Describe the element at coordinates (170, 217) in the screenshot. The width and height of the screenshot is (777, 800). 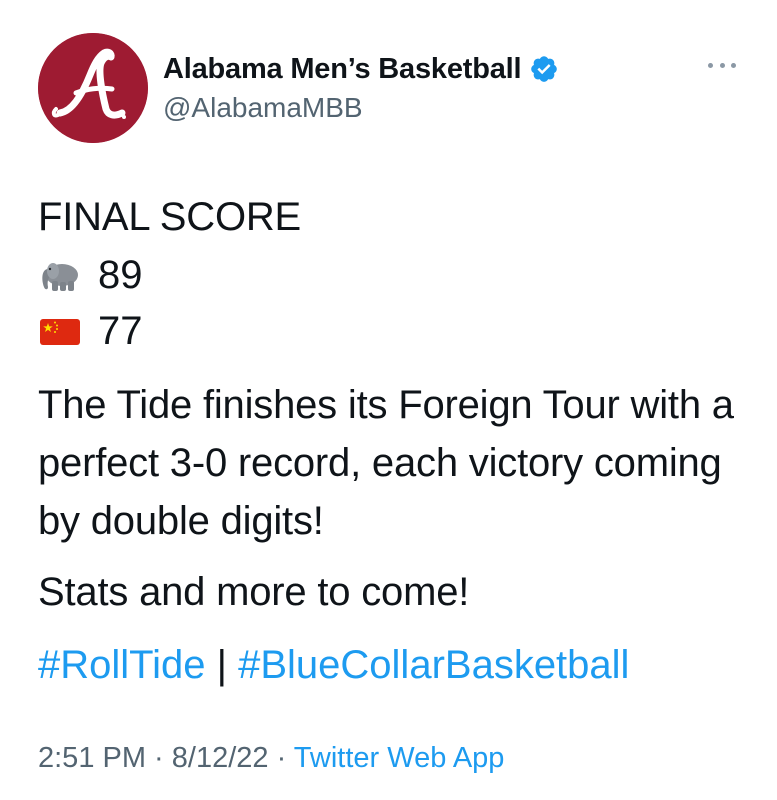
I see `score-heading: FINAL SCORE` at that location.